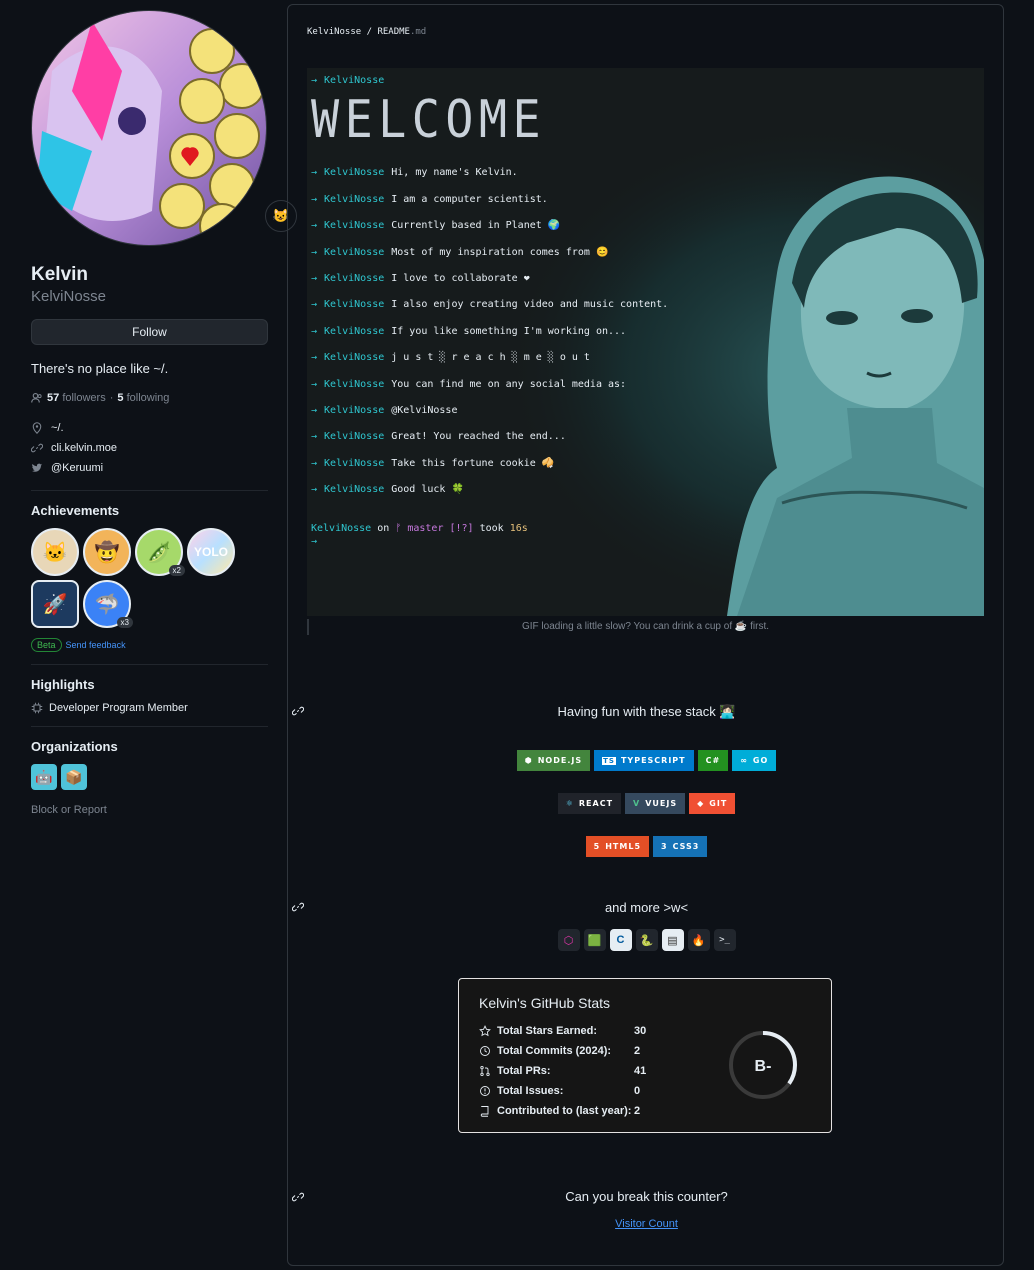  I want to click on terminal-line: → KelviNosse, so click(489, 88).